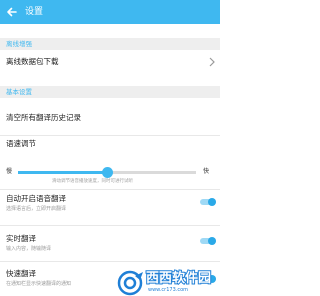 The width and height of the screenshot is (320, 296). What do you see at coordinates (178, 278) in the screenshot?
I see `watermark-text: 西西软件园` at bounding box center [178, 278].